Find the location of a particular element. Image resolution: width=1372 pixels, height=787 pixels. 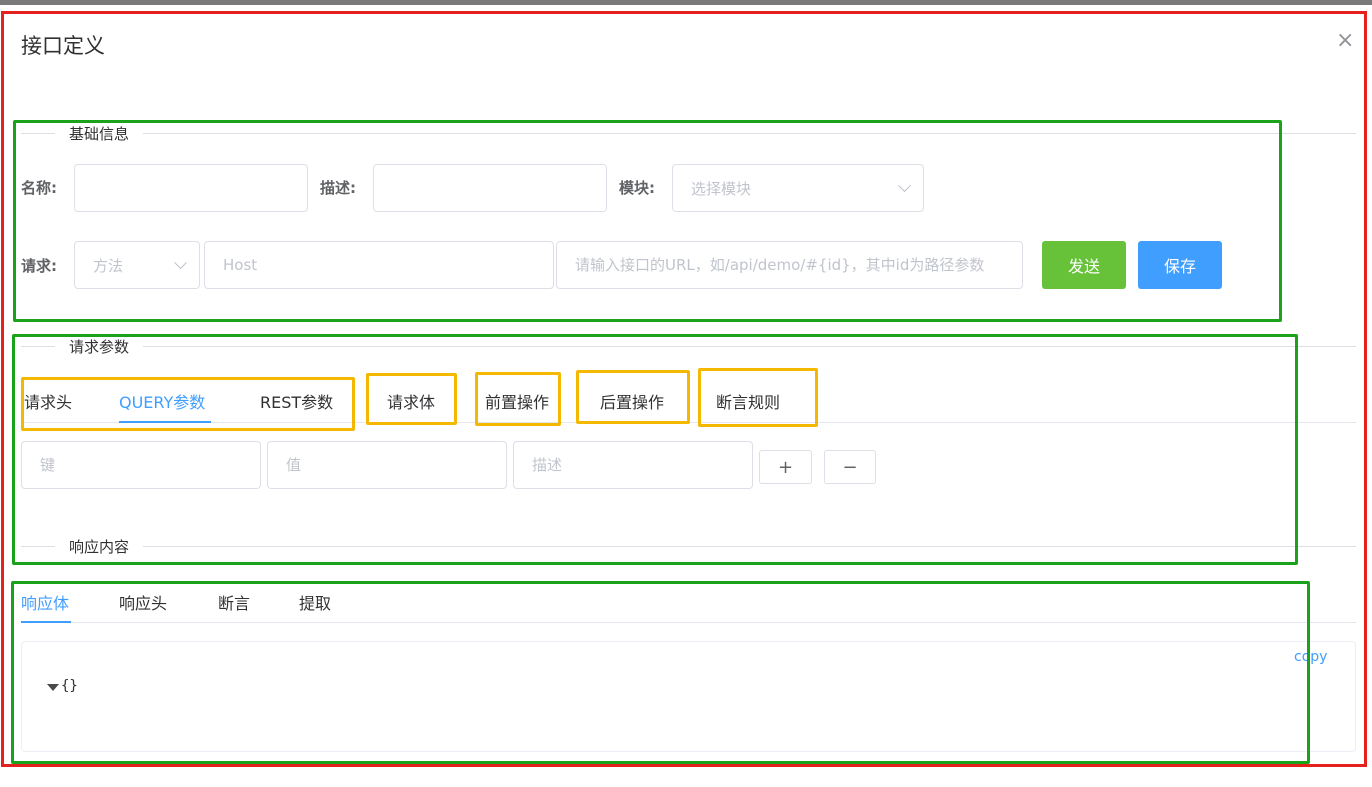

annotation-box-post-tab is located at coordinates (633, 397).